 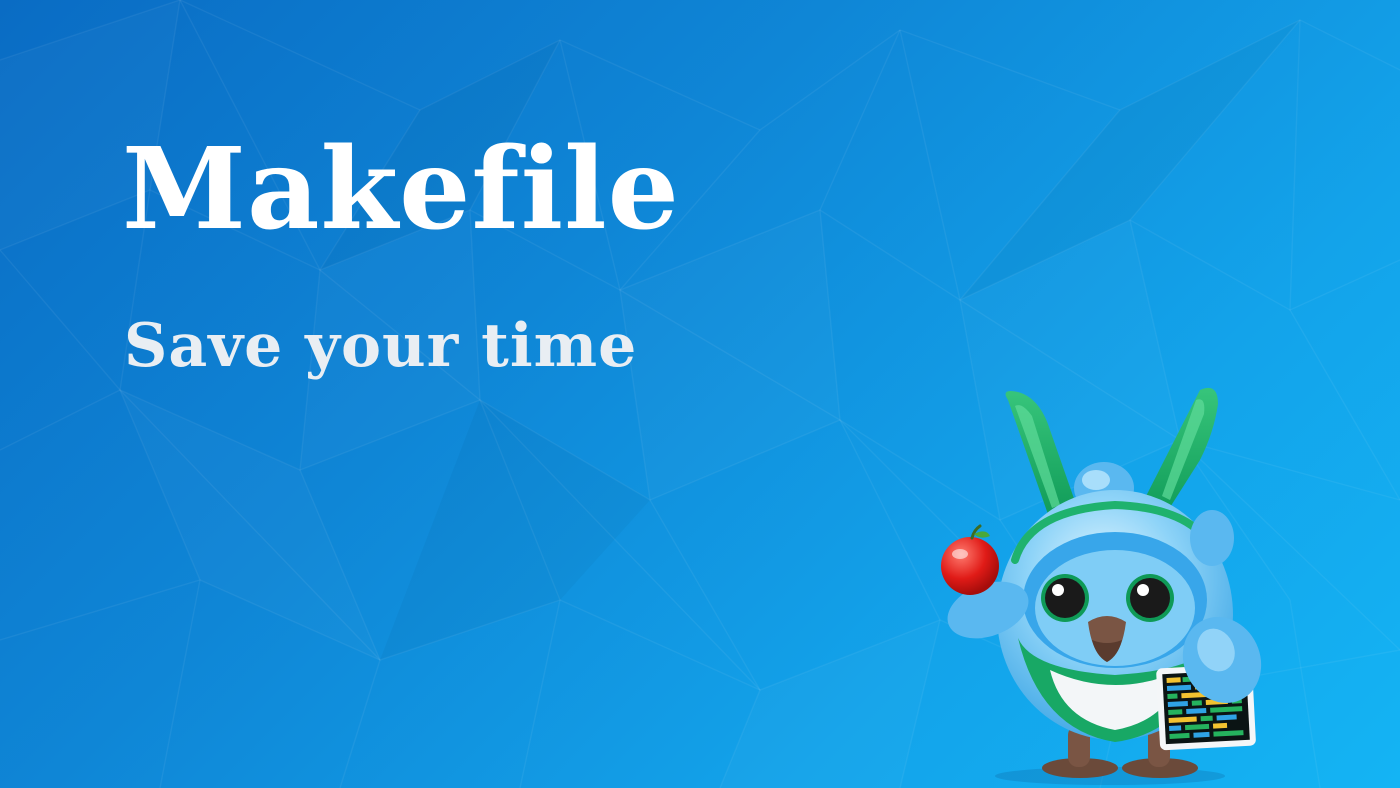 What do you see at coordinates (381, 346) in the screenshot?
I see `page-subtitle: Save your time` at bounding box center [381, 346].